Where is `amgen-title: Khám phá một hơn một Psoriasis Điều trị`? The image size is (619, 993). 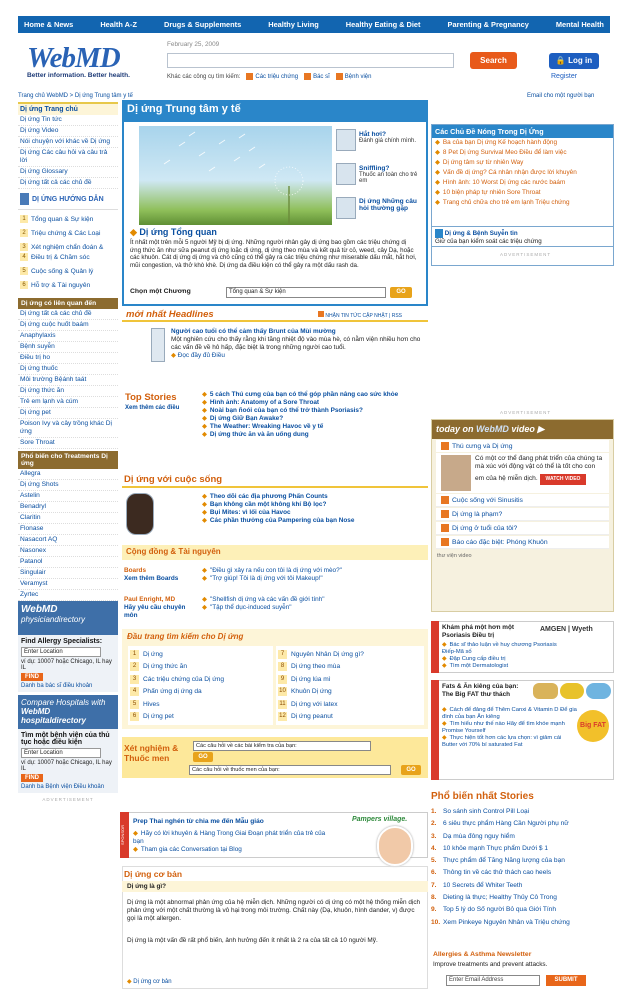 amgen-title: Khám phá một hơn một Psoriasis Điều trị is located at coordinates (489, 631).